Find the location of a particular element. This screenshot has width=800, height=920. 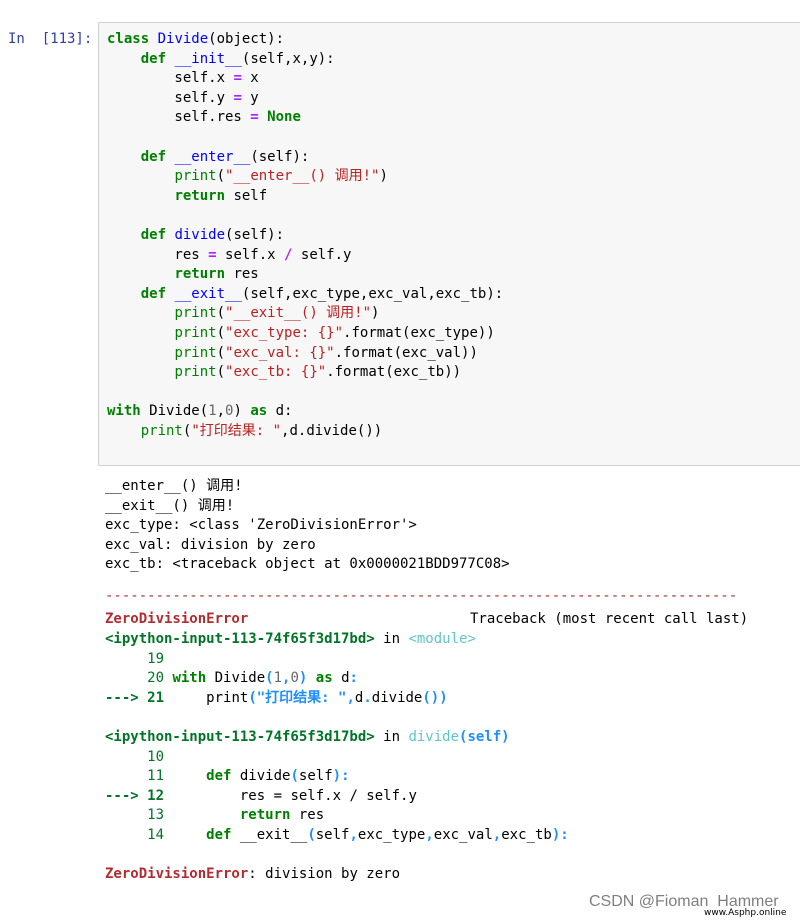

code-line: self.res = None is located at coordinates (204, 118).